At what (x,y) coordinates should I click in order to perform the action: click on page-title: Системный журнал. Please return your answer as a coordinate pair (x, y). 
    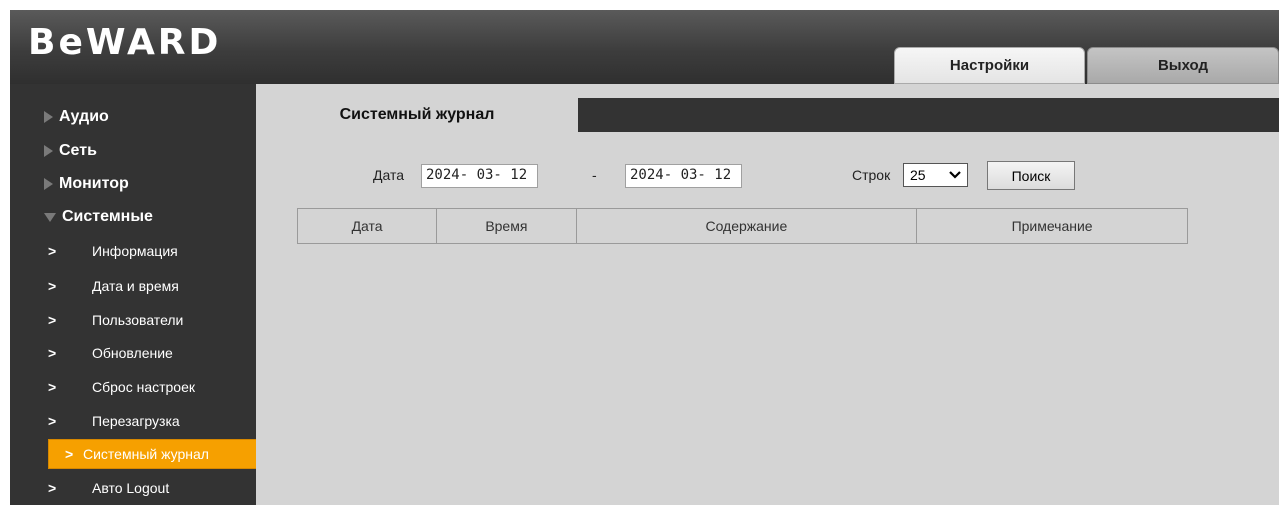
    Looking at the image, I should click on (417, 115).